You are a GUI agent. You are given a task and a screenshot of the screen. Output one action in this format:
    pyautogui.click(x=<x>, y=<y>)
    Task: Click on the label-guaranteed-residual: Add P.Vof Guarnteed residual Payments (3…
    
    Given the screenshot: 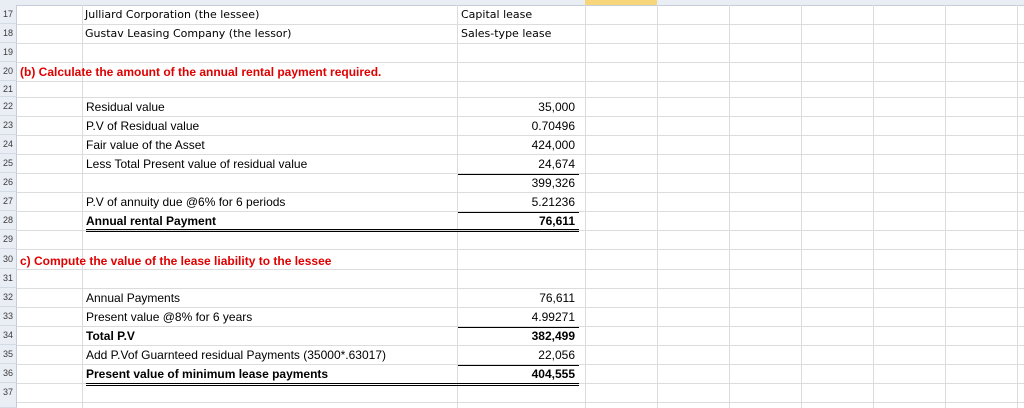 What is the action you would take?
    pyautogui.click(x=236, y=355)
    